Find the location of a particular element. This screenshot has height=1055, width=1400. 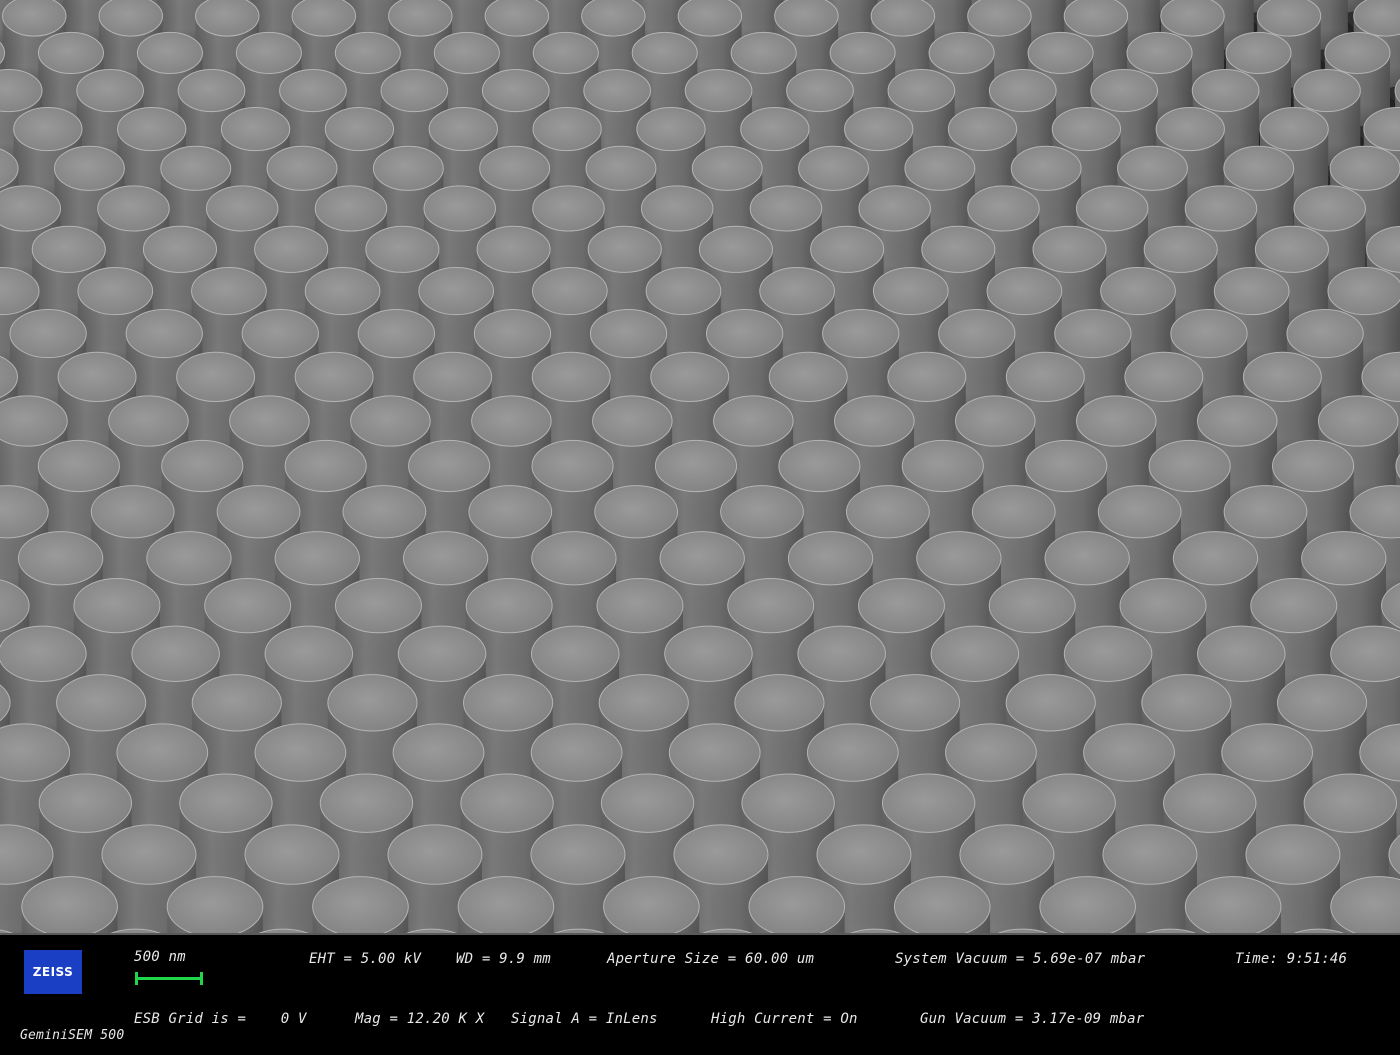

zeiss-logo-text: ZEISS is located at coordinates (53, 972).